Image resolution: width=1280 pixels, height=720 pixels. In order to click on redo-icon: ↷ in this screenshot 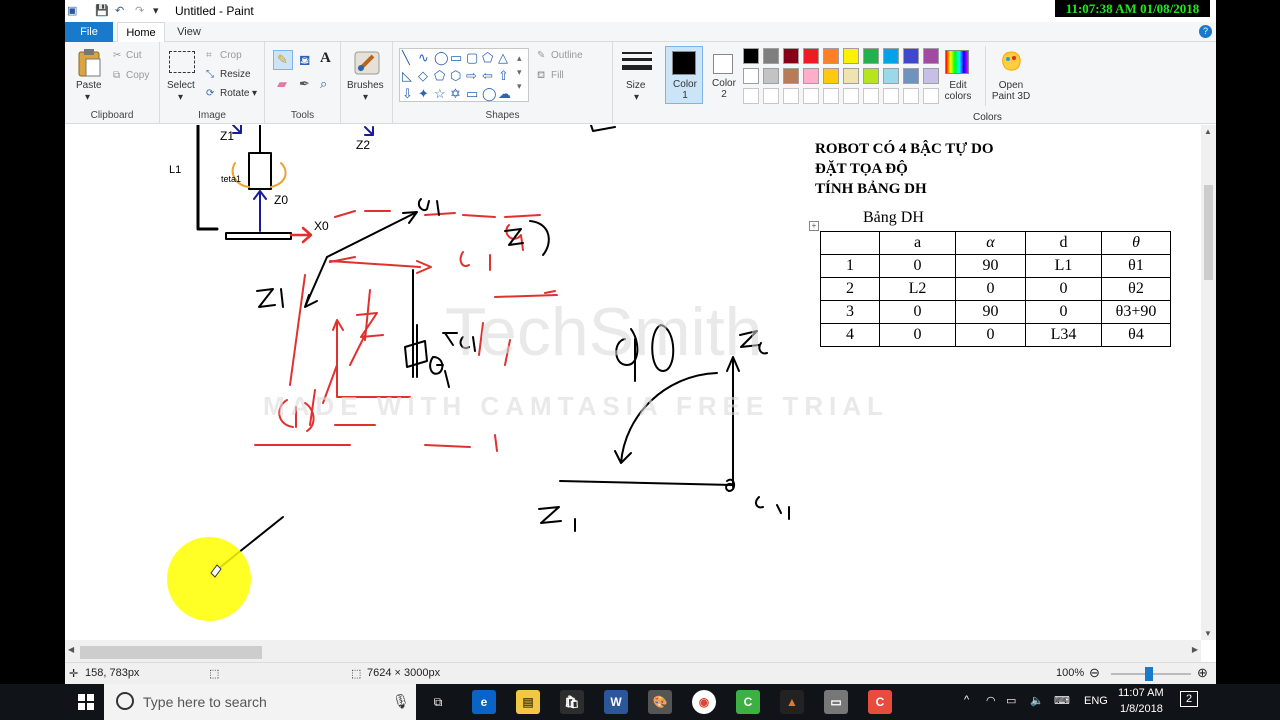, I will do `click(139, 10)`.